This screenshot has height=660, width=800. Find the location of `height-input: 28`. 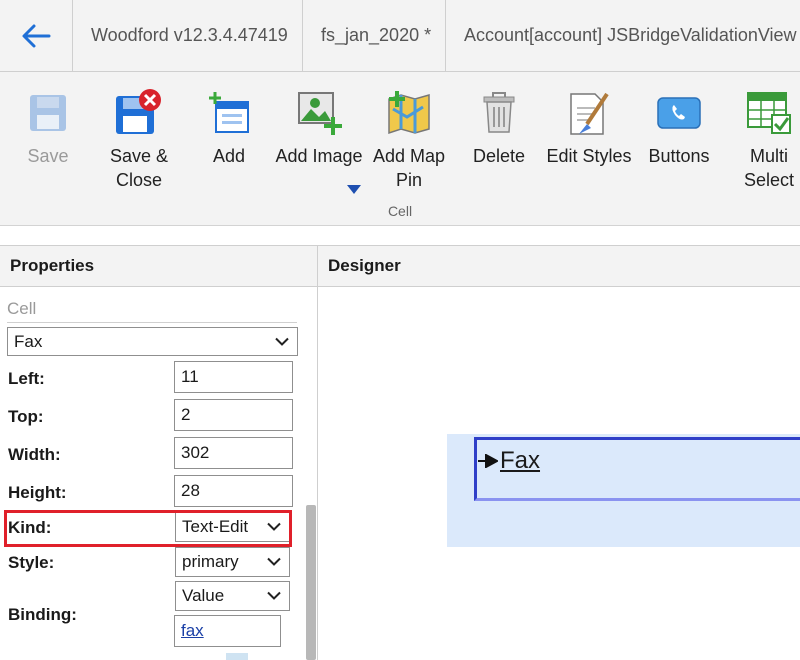

height-input: 28 is located at coordinates (233, 491).